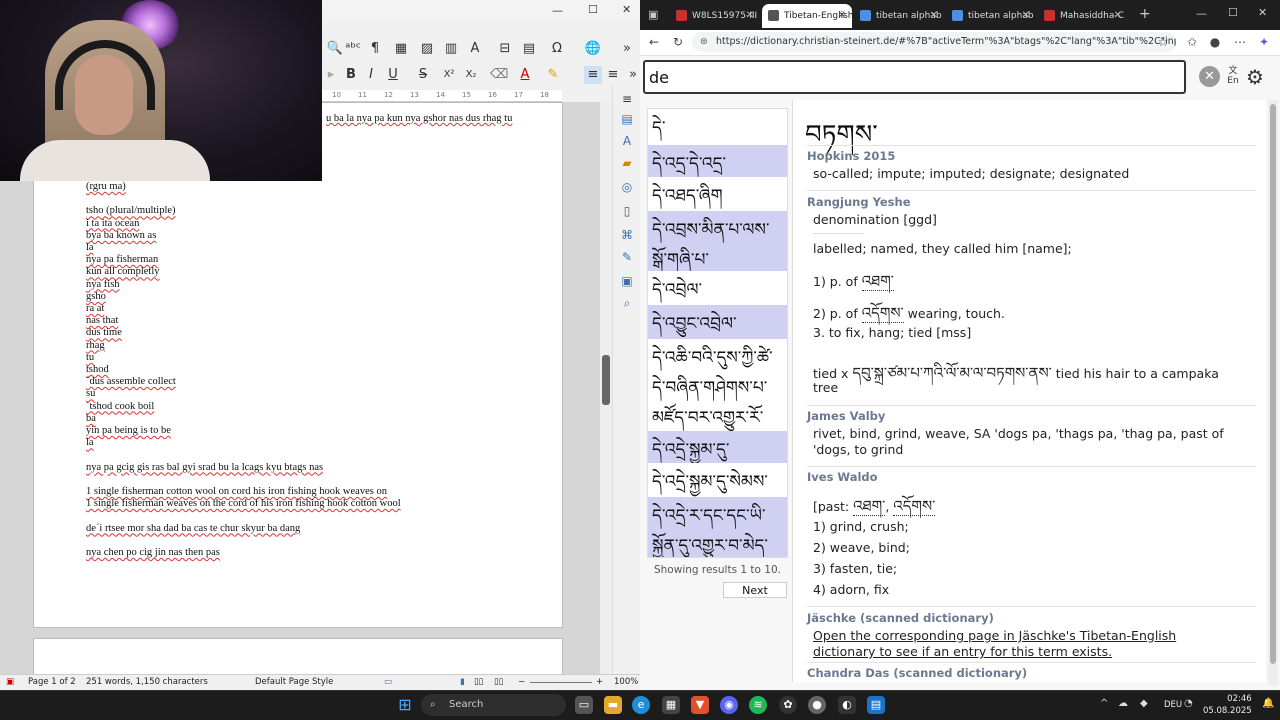  I want to click on align-center-icon: ≡, so click(613, 75).